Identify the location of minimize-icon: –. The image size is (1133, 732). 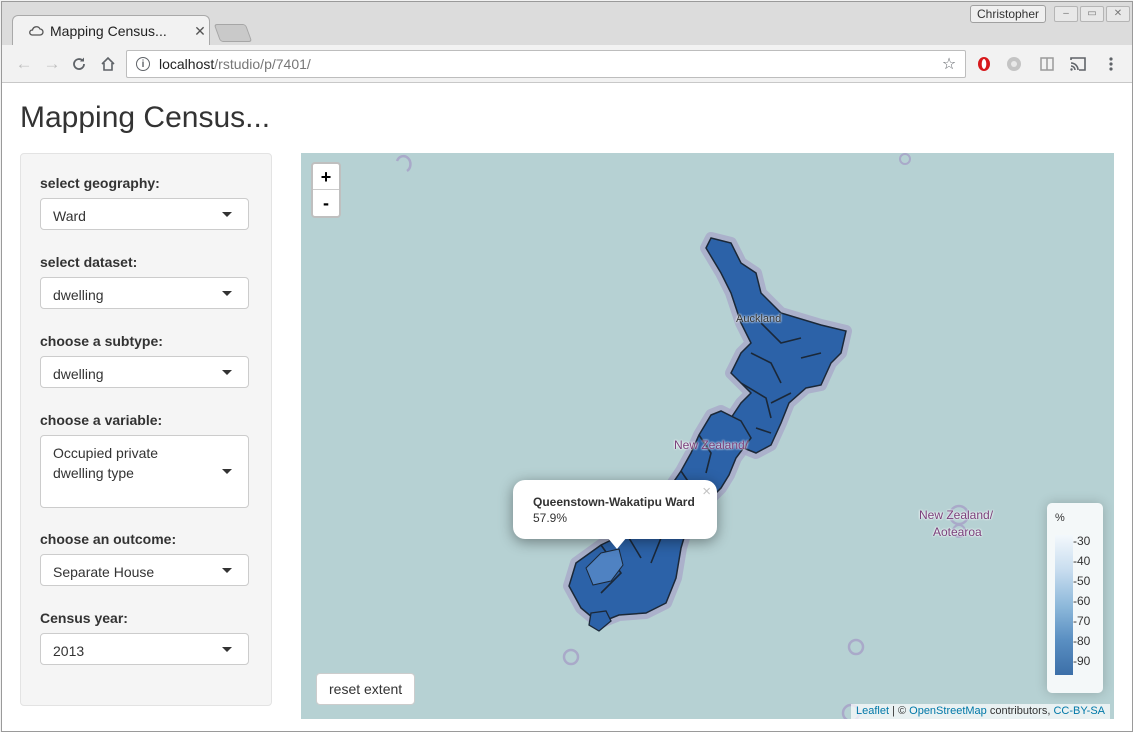
(1066, 14).